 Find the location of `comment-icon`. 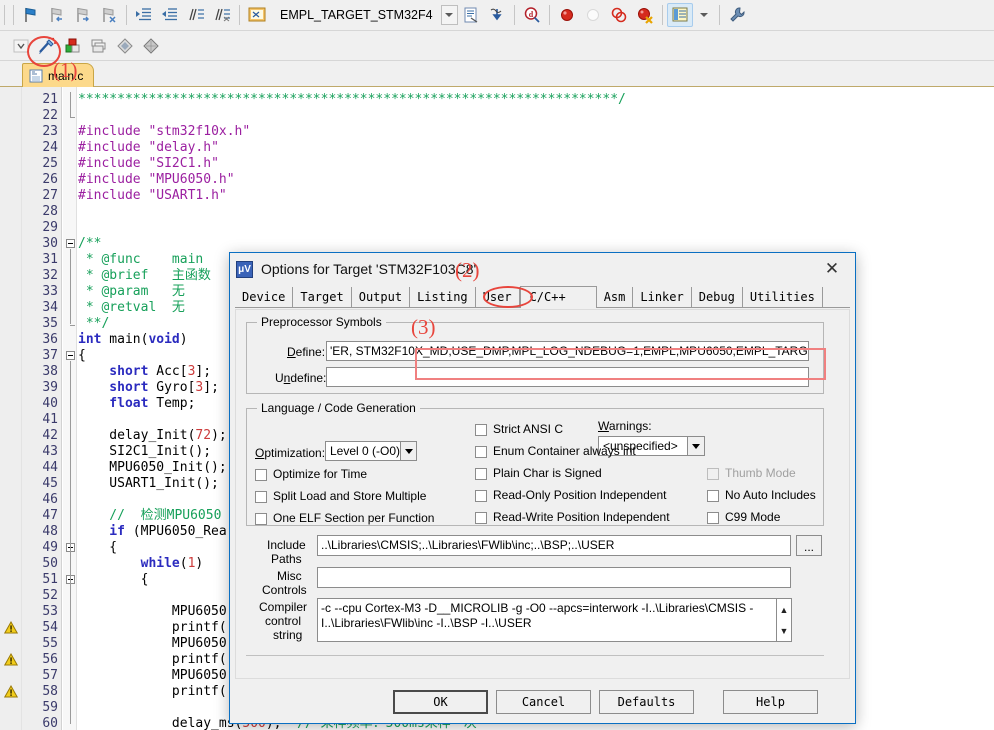

comment-icon is located at coordinates (196, 15).